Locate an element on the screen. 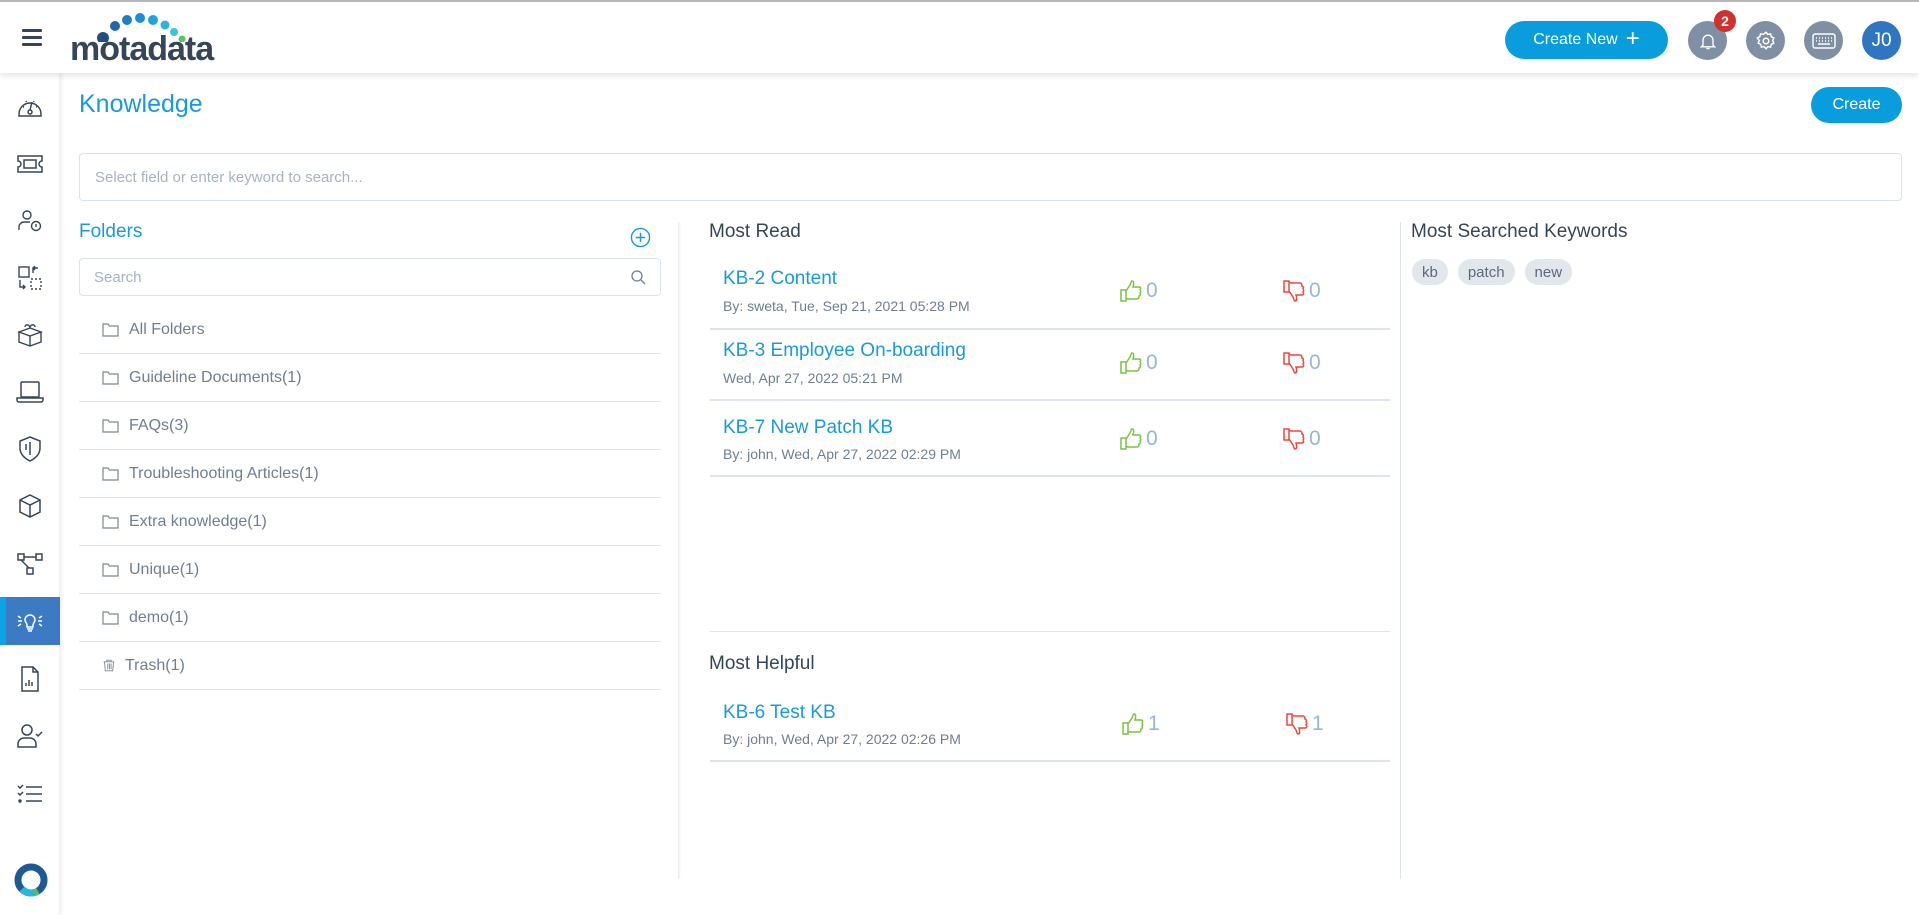  keyword-chip: patch is located at coordinates (1486, 272).